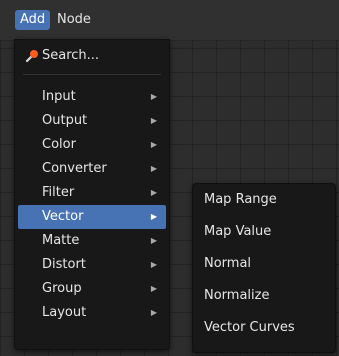 The image size is (339, 356). Describe the element at coordinates (63, 216) in the screenshot. I see `menu-item-label: Vector` at that location.